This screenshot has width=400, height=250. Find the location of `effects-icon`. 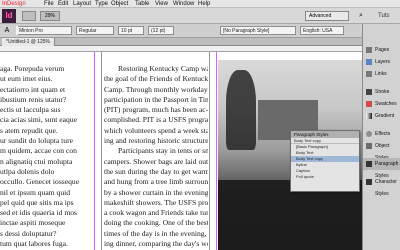

effects-icon is located at coordinates (369, 134).